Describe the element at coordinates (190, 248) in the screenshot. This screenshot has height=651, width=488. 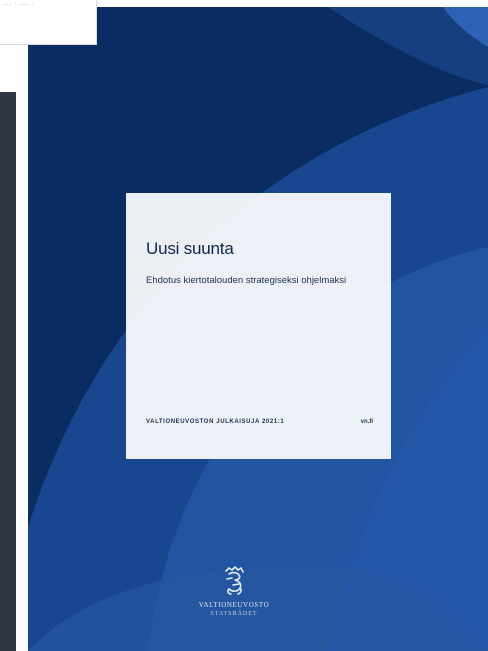
I see `publication-title: Uusi suunta` at that location.